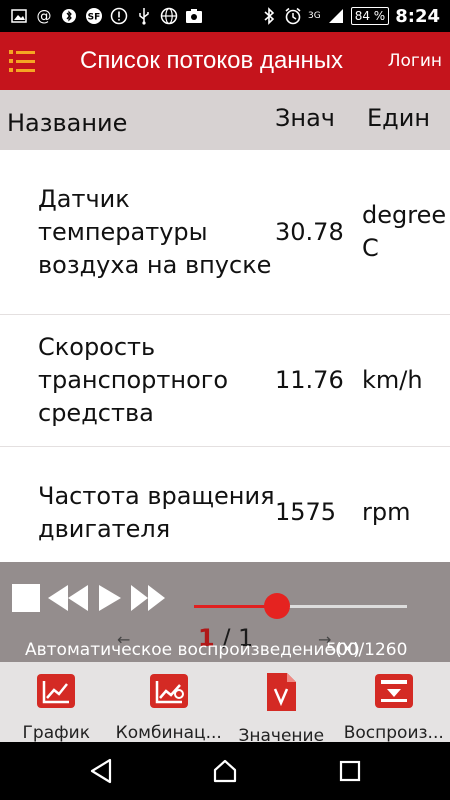 The height and width of the screenshot is (800, 450). What do you see at coordinates (314, 15) in the screenshot?
I see `network-type: 3G` at bounding box center [314, 15].